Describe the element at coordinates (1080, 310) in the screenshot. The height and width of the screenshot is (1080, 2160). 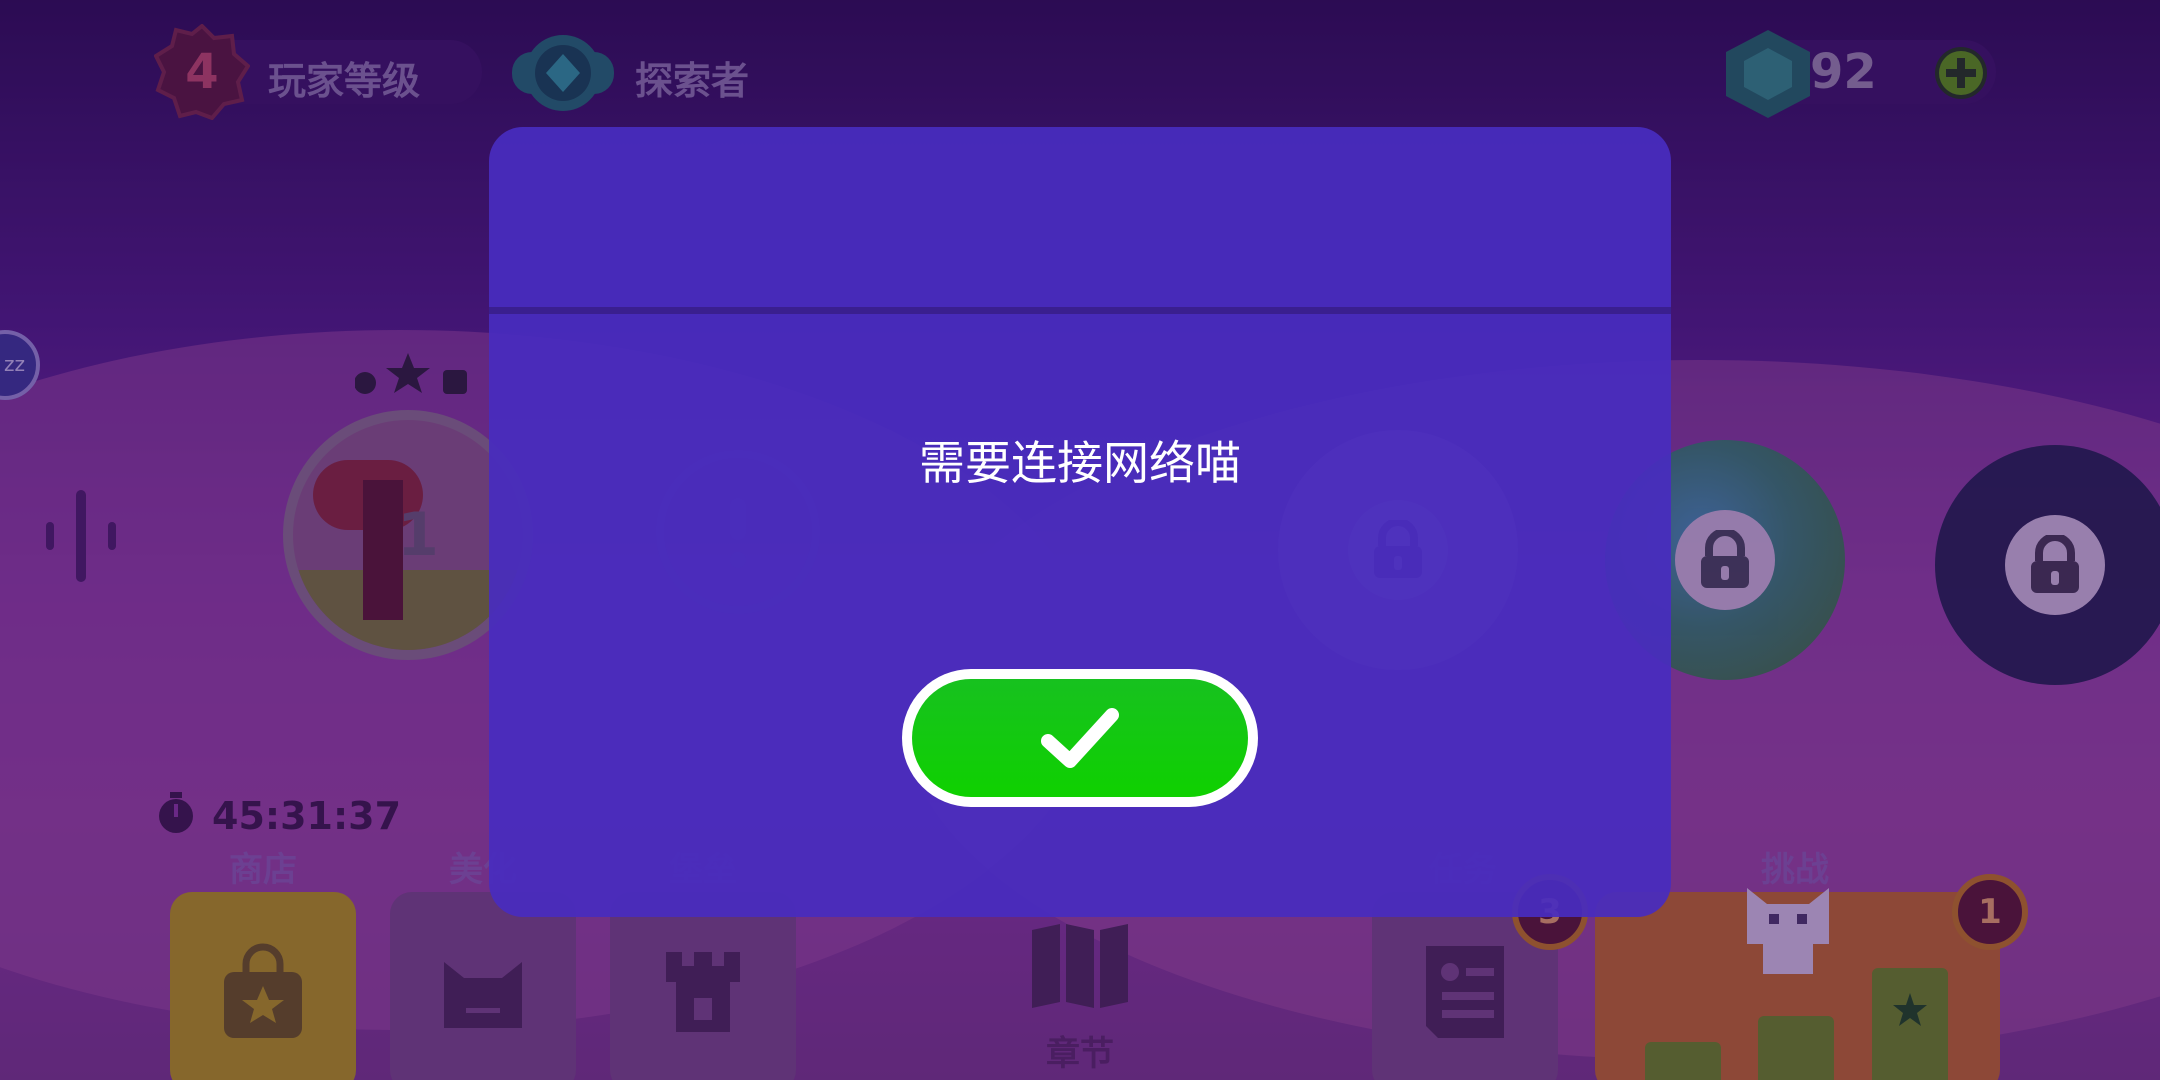
I see `dialog-divider` at that location.